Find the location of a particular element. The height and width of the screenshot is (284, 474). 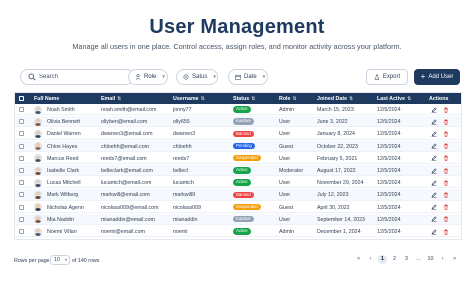

date-filter: Date ▾ is located at coordinates (248, 77).